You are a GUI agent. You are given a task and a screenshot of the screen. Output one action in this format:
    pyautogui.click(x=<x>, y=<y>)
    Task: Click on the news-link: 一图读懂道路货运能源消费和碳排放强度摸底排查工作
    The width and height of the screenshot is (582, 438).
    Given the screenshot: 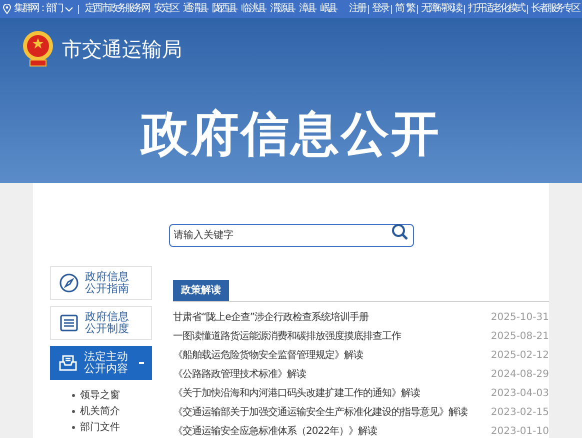 What is the action you would take?
    pyautogui.click(x=287, y=336)
    